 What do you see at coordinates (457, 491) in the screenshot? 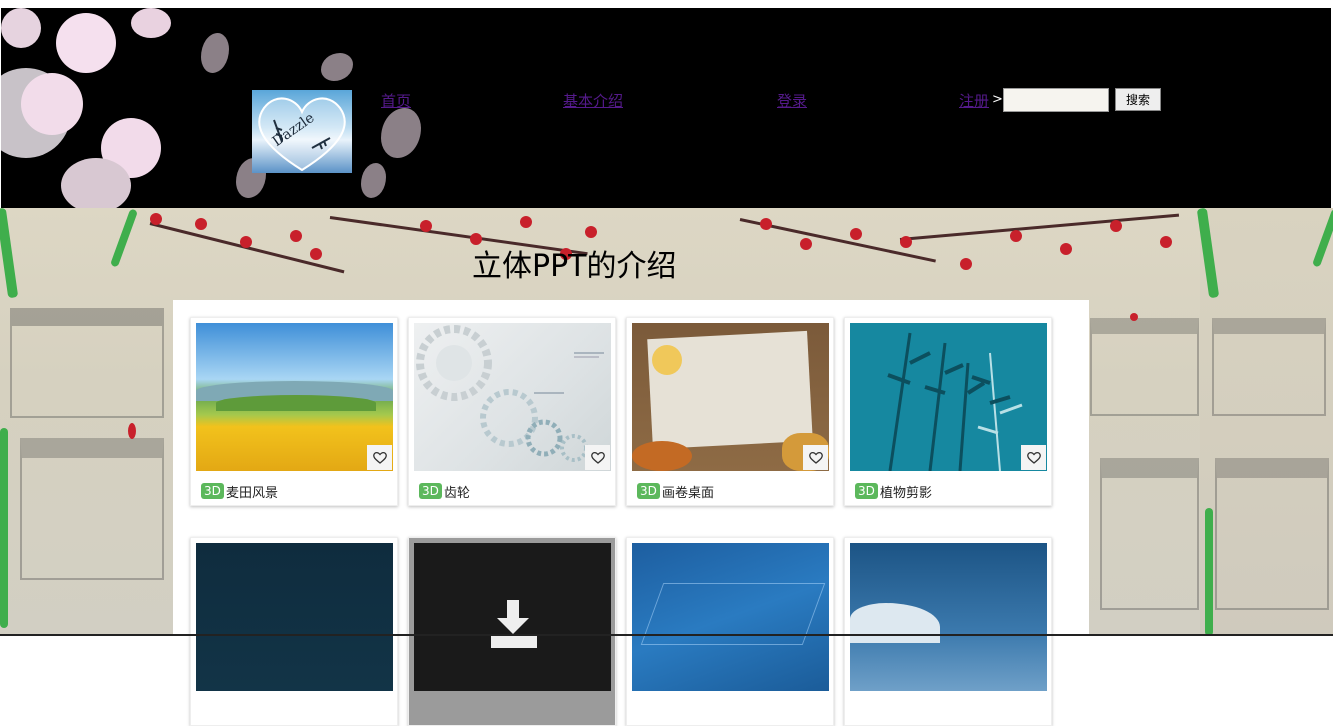
I see `template-name: 齿轮` at bounding box center [457, 491].